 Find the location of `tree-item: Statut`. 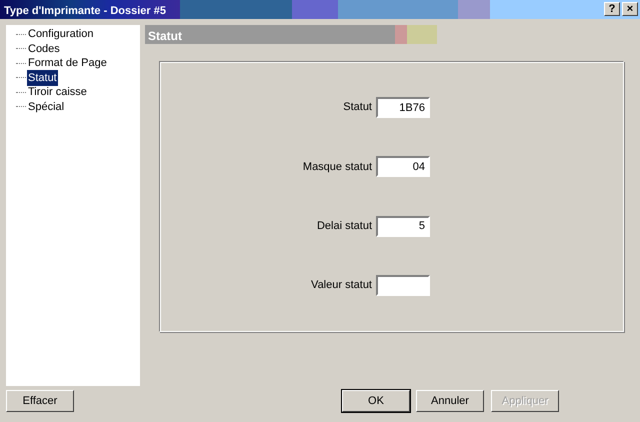

tree-item: Statut is located at coordinates (42, 78).